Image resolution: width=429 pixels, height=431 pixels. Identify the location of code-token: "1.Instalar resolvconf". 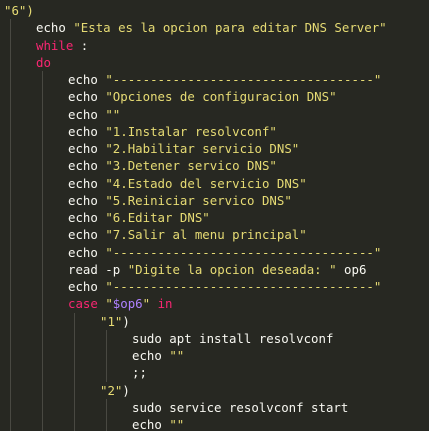
(191, 131).